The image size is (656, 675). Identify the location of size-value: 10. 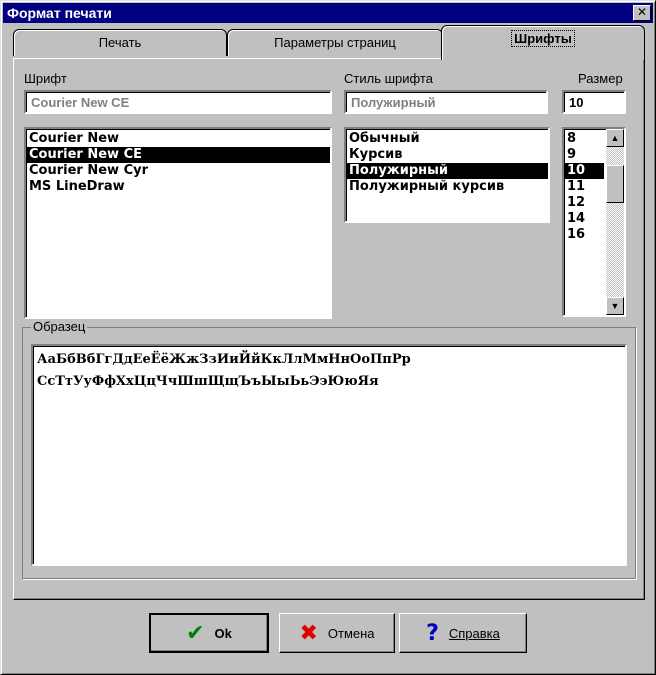
(576, 102).